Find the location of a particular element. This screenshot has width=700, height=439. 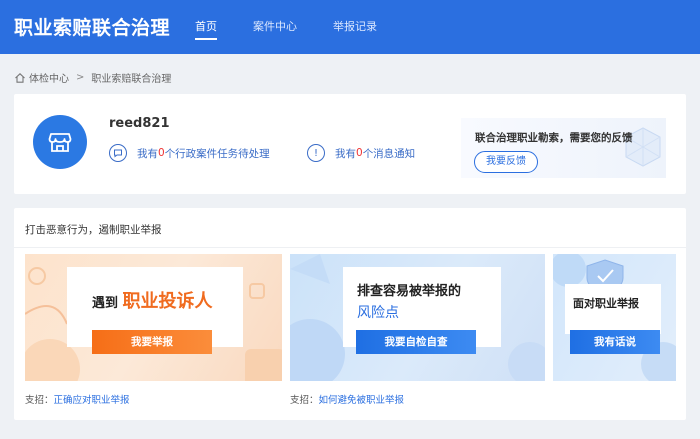

breadcrumb-home: 体检中心 is located at coordinates (49, 77).